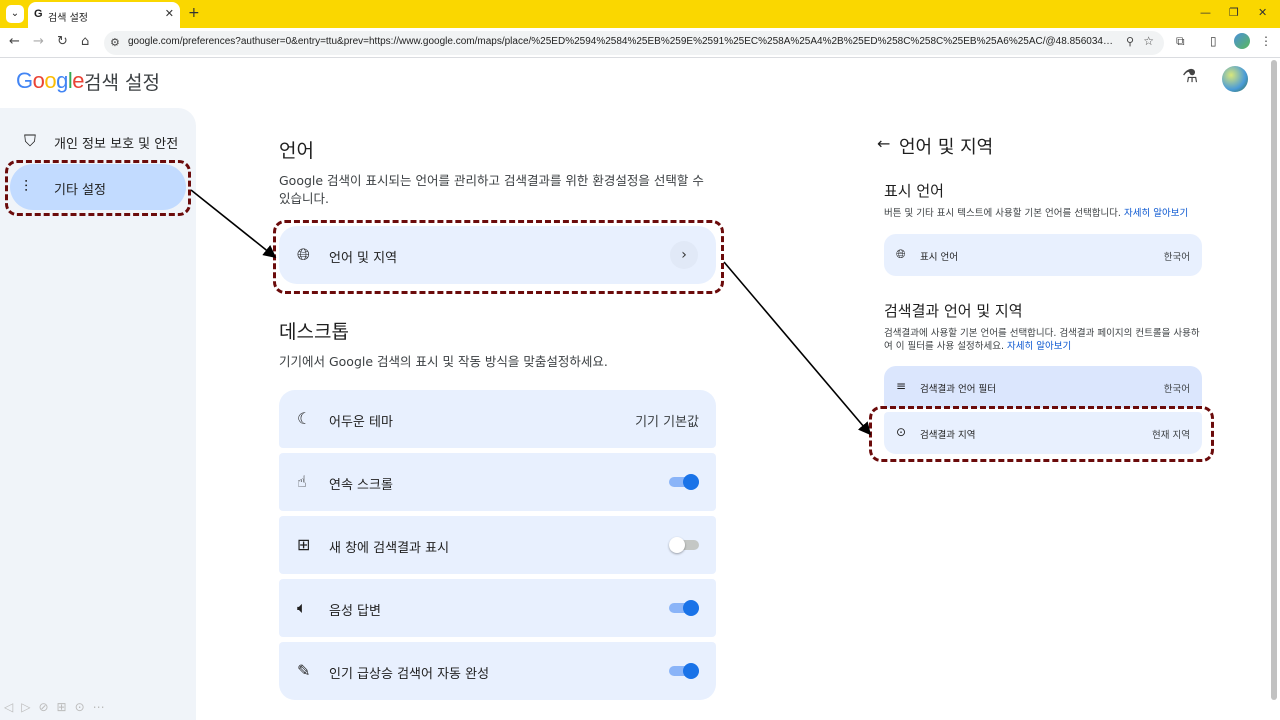 The image size is (1280, 720). What do you see at coordinates (797, 348) in the screenshot?
I see `arrow-to-region-card` at bounding box center [797, 348].